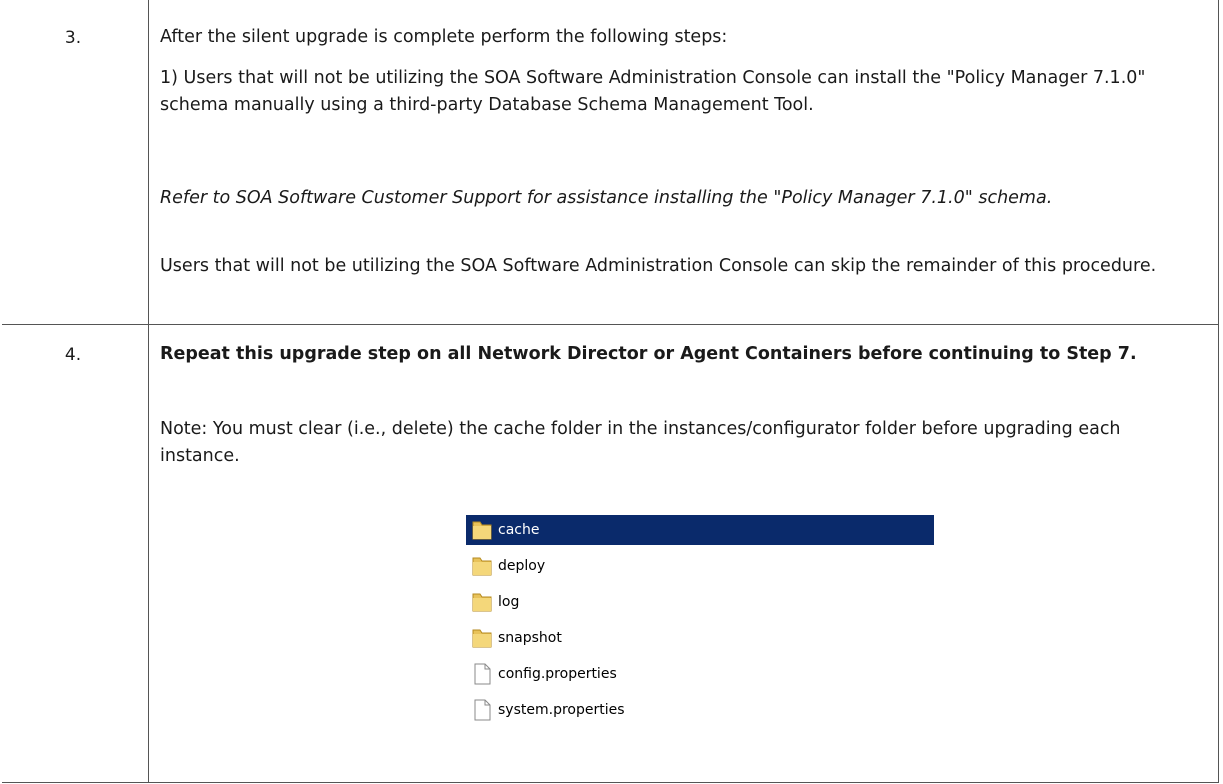 The width and height of the screenshot is (1223, 784). Describe the element at coordinates (700, 674) in the screenshot. I see `file-item-config-properties: config.properties` at that location.